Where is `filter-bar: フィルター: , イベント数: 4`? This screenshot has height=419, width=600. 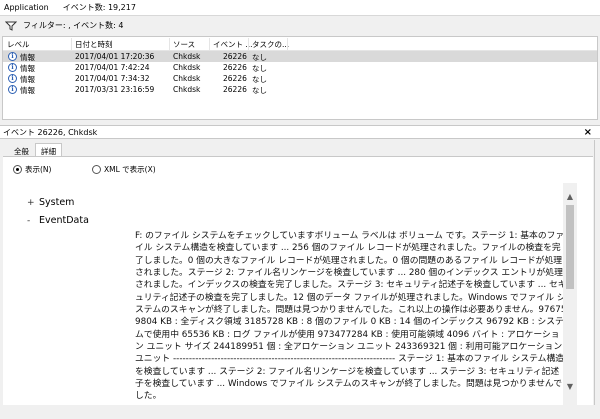
filter-bar: フィルター: , イベント数: 4 is located at coordinates (300, 25).